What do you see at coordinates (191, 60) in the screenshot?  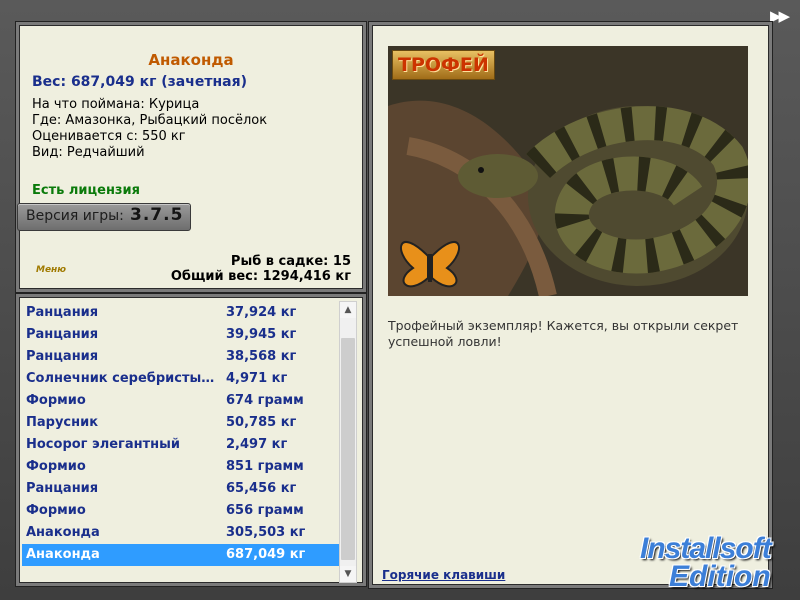 I see `fish-name-title: Анаконда` at bounding box center [191, 60].